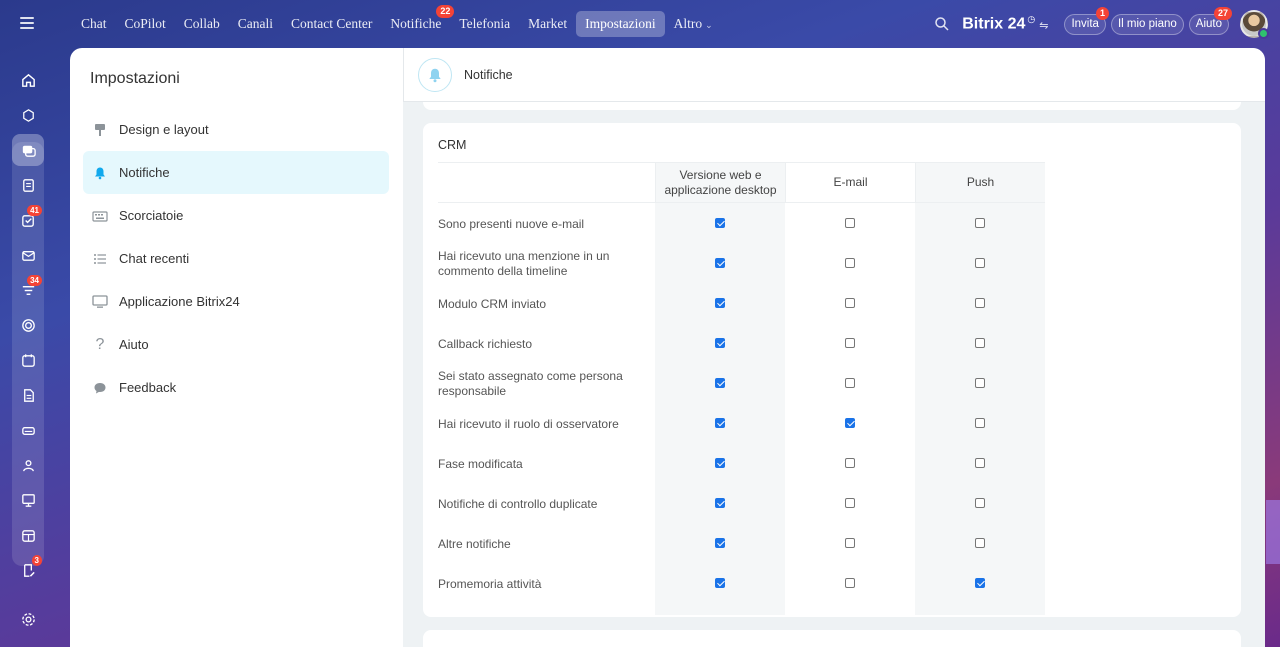 Image resolution: width=1280 pixels, height=647 pixels. Describe the element at coordinates (28, 570) in the screenshot. I see `forms-icon: 3` at that location.